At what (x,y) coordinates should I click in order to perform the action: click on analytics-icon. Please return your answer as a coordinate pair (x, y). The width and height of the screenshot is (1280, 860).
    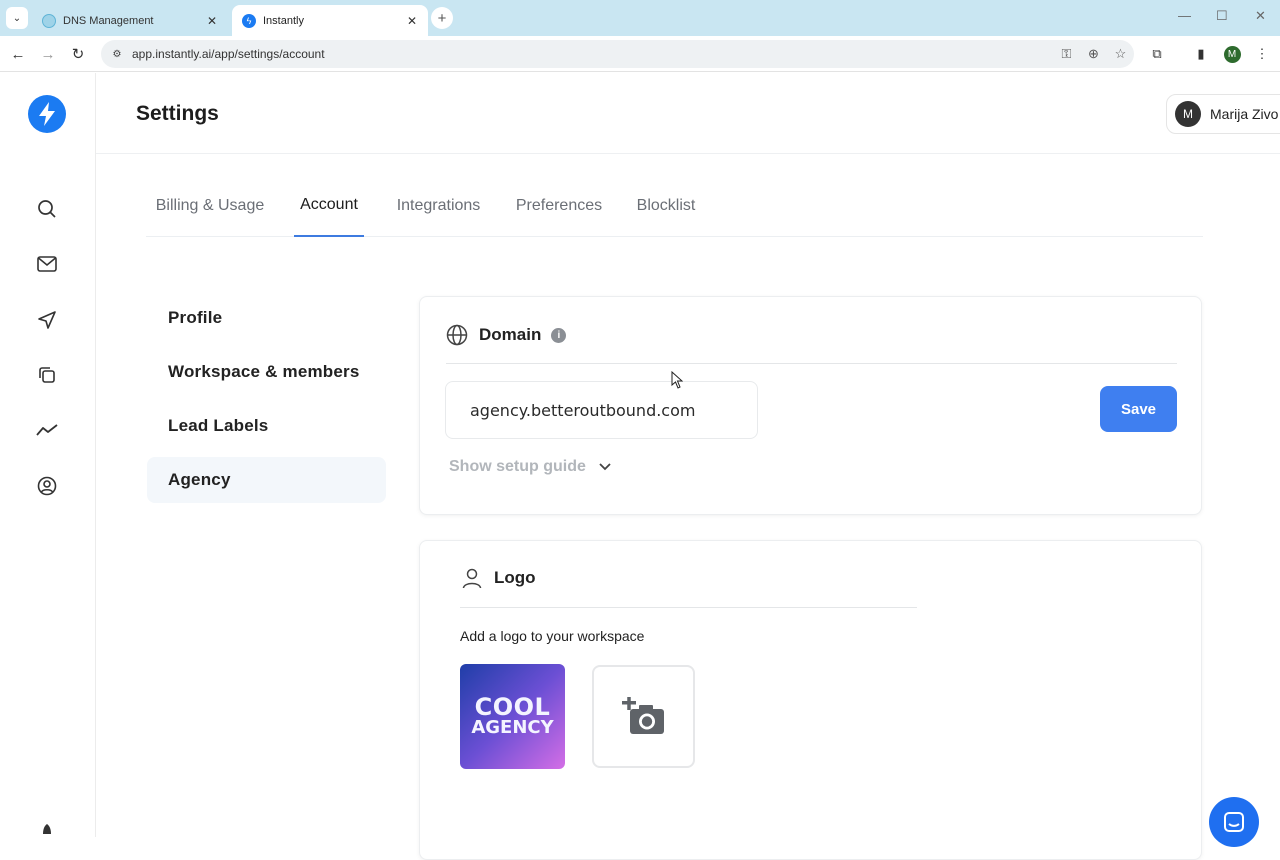
    Looking at the image, I should click on (47, 430).